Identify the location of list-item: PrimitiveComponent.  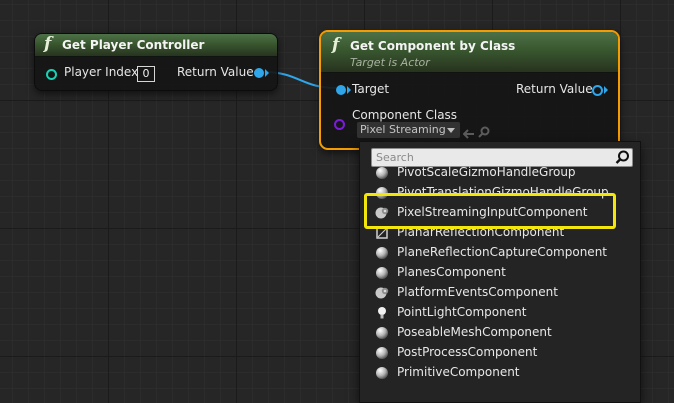
(500, 372).